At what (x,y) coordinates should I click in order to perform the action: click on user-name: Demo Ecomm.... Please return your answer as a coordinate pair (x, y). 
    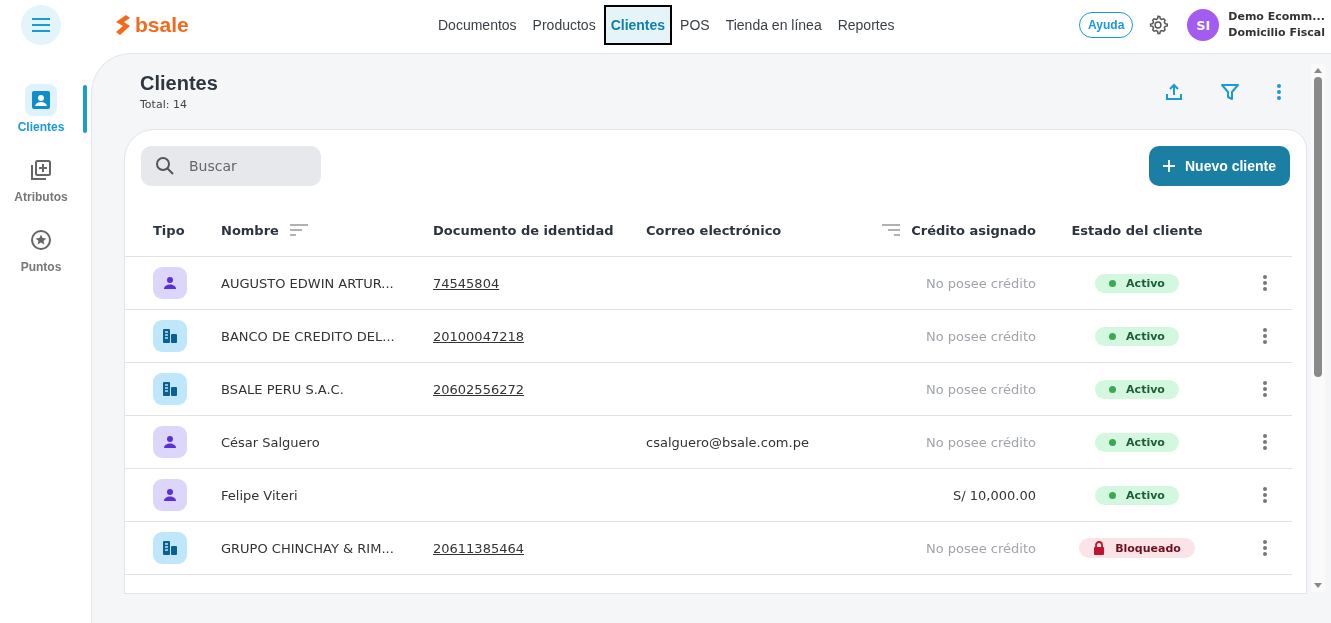
    Looking at the image, I should click on (1276, 17).